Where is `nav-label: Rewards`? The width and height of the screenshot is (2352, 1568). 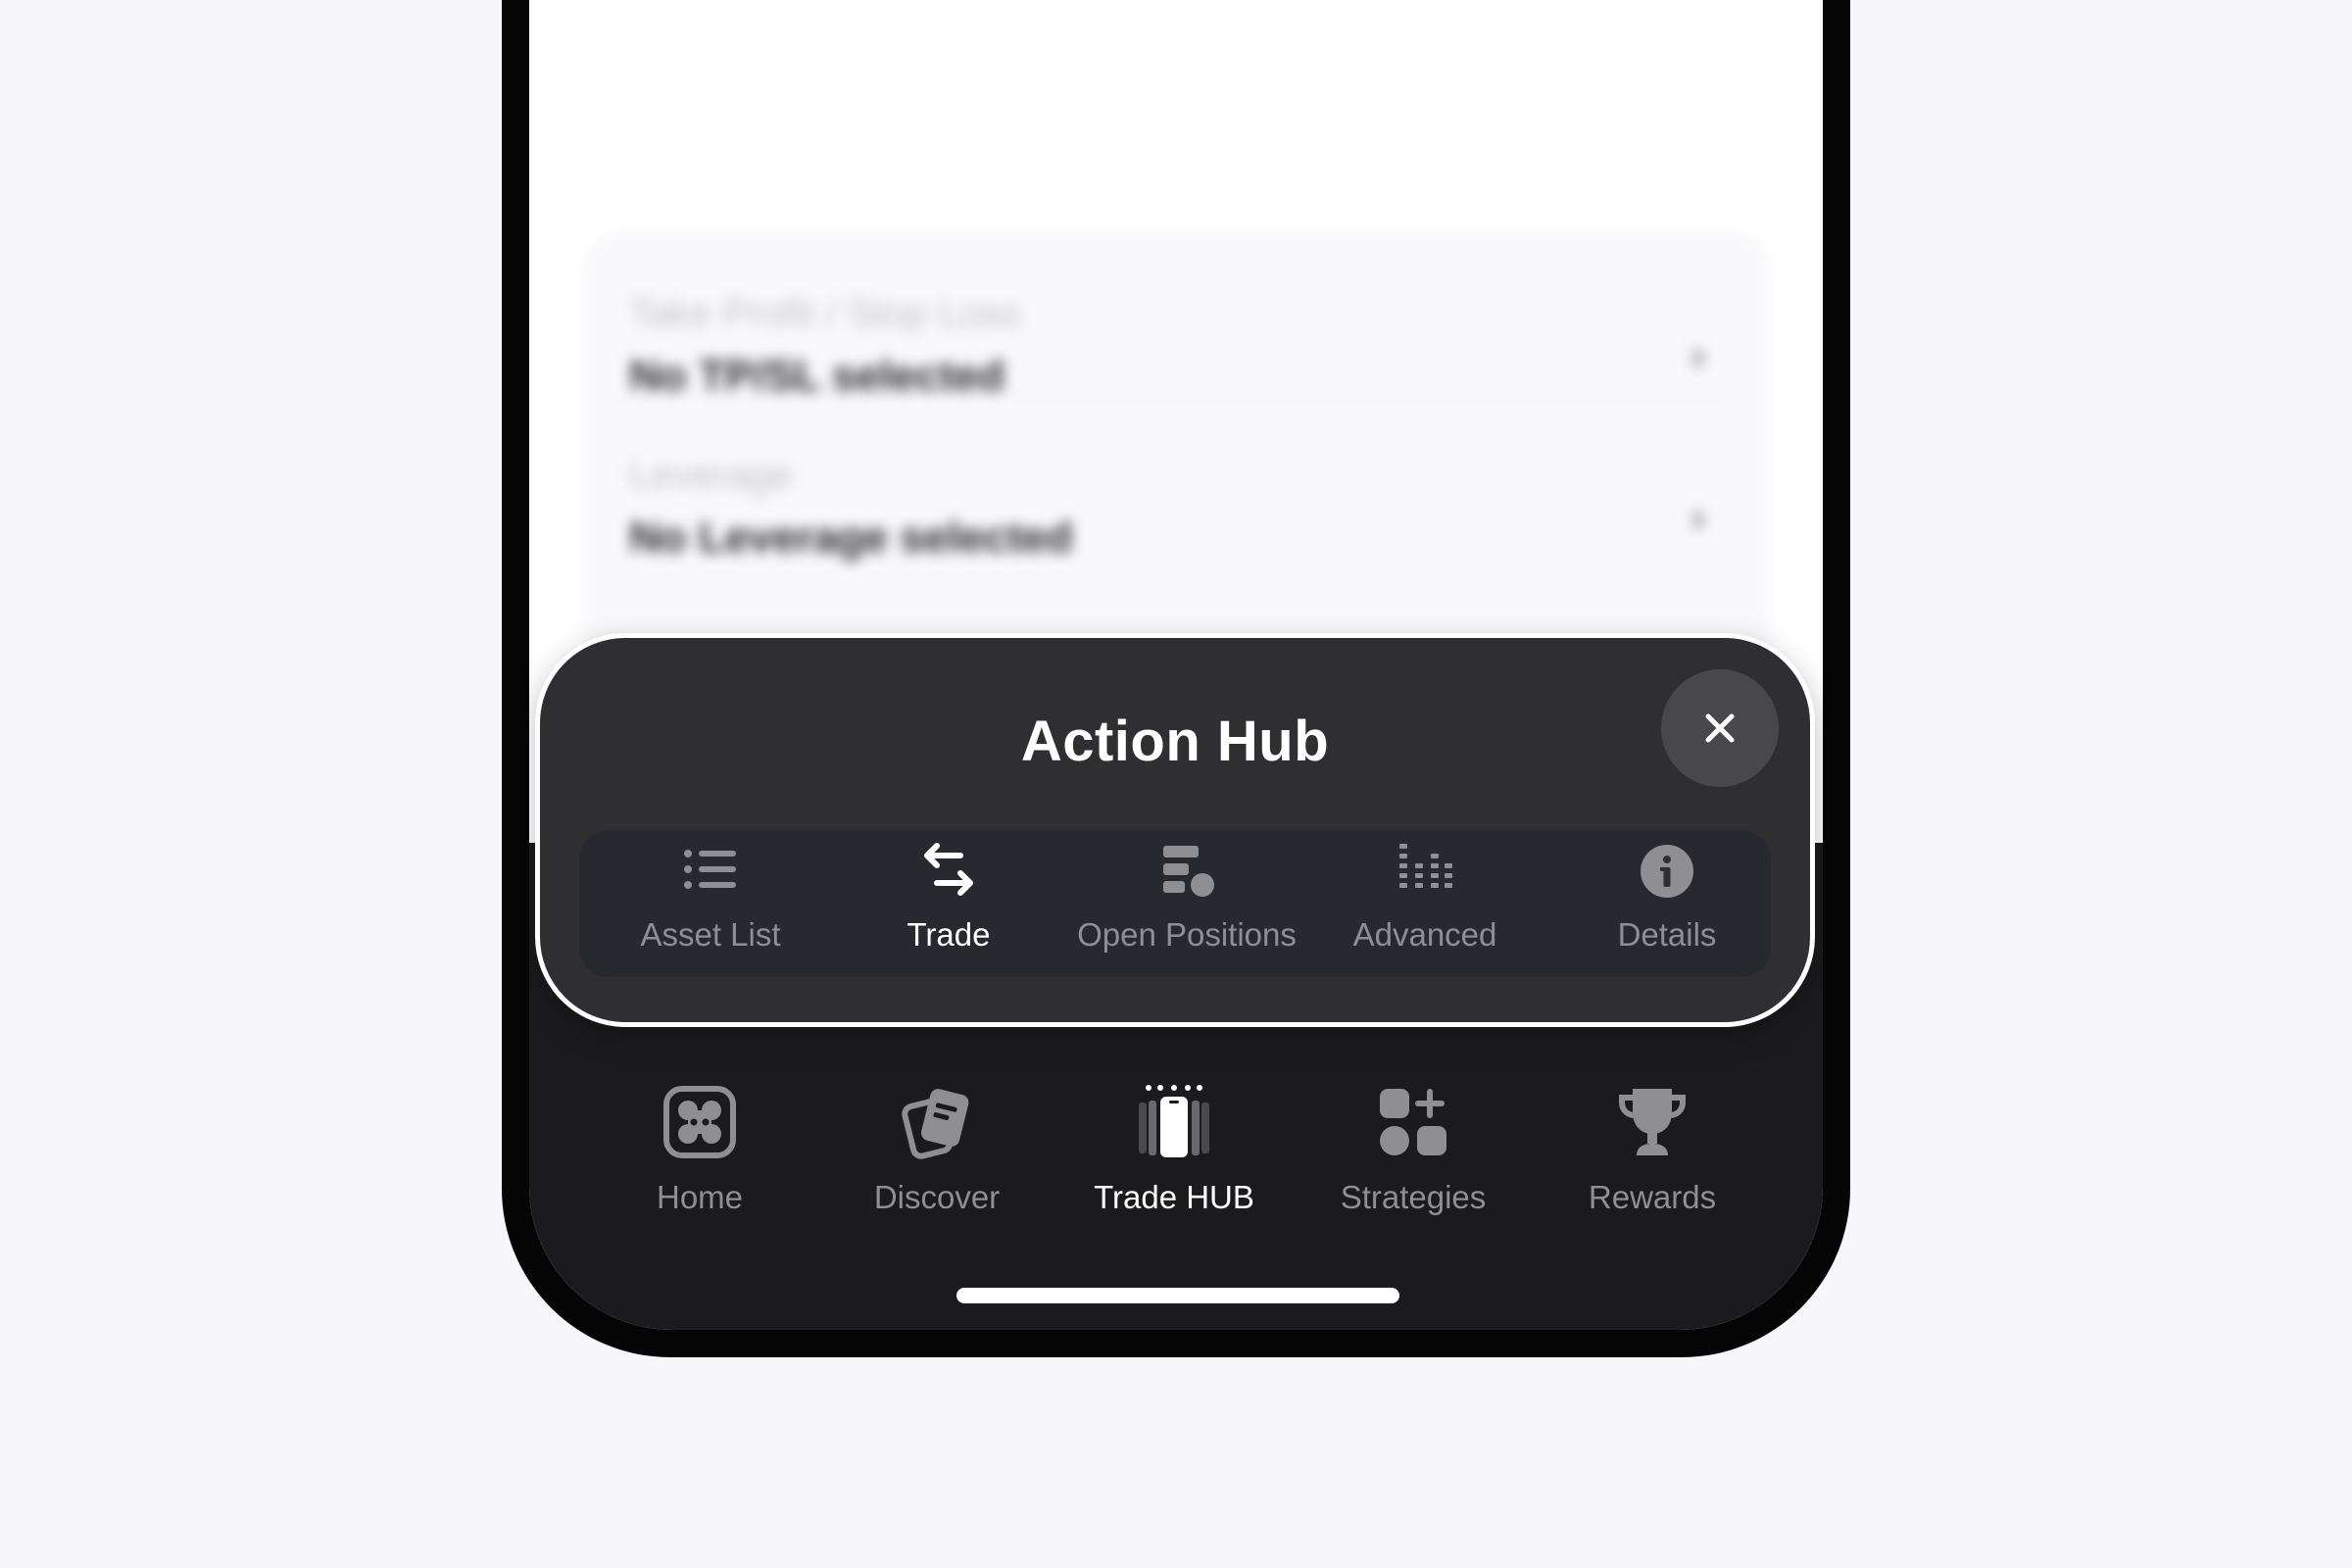 nav-label: Rewards is located at coordinates (1652, 1197).